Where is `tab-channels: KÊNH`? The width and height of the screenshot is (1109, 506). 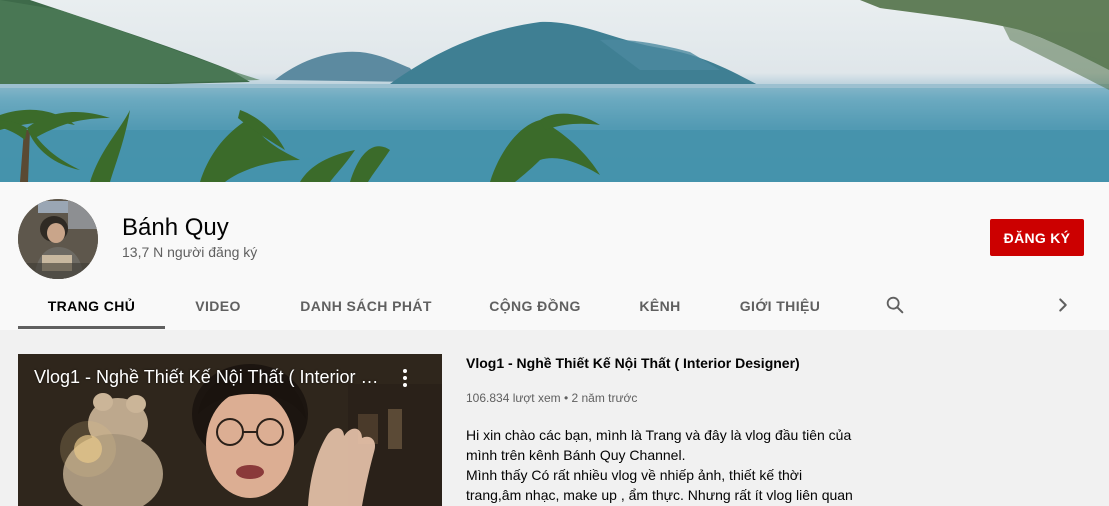 tab-channels: KÊNH is located at coordinates (660, 306).